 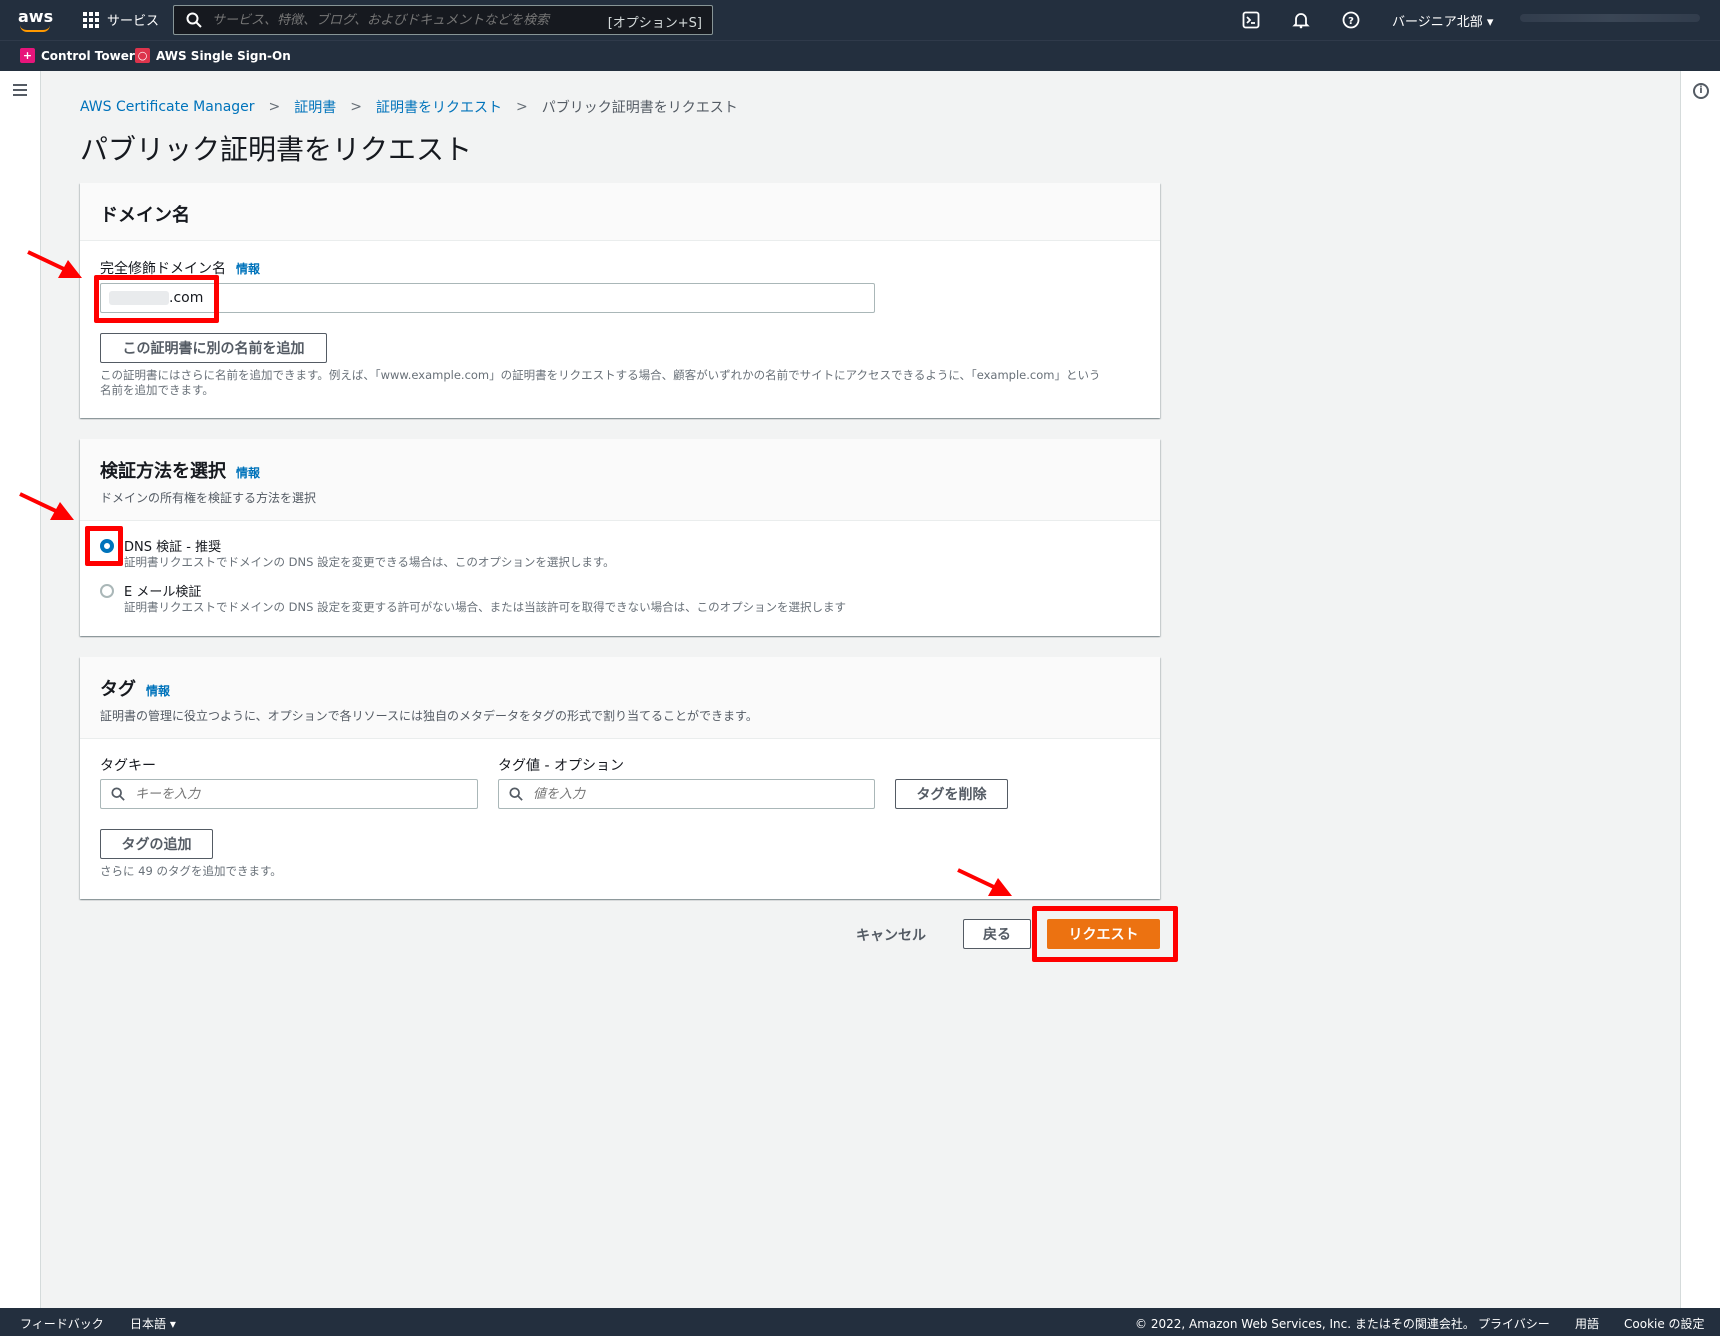 What do you see at coordinates (639, 108) in the screenshot?
I see `breadcrumb-current: パブリック証明書をリクエスト` at bounding box center [639, 108].